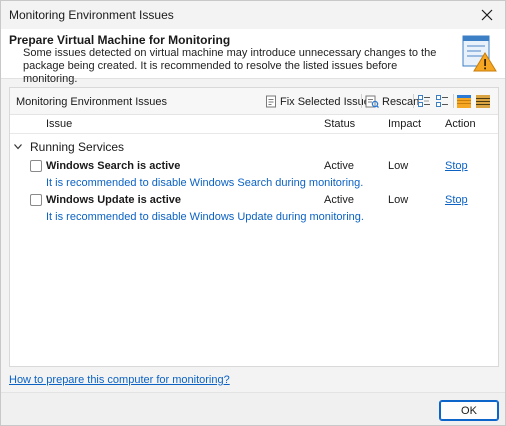 The height and width of the screenshot is (426, 506). Describe the element at coordinates (479, 53) in the screenshot. I see `warning-document-icon` at that location.